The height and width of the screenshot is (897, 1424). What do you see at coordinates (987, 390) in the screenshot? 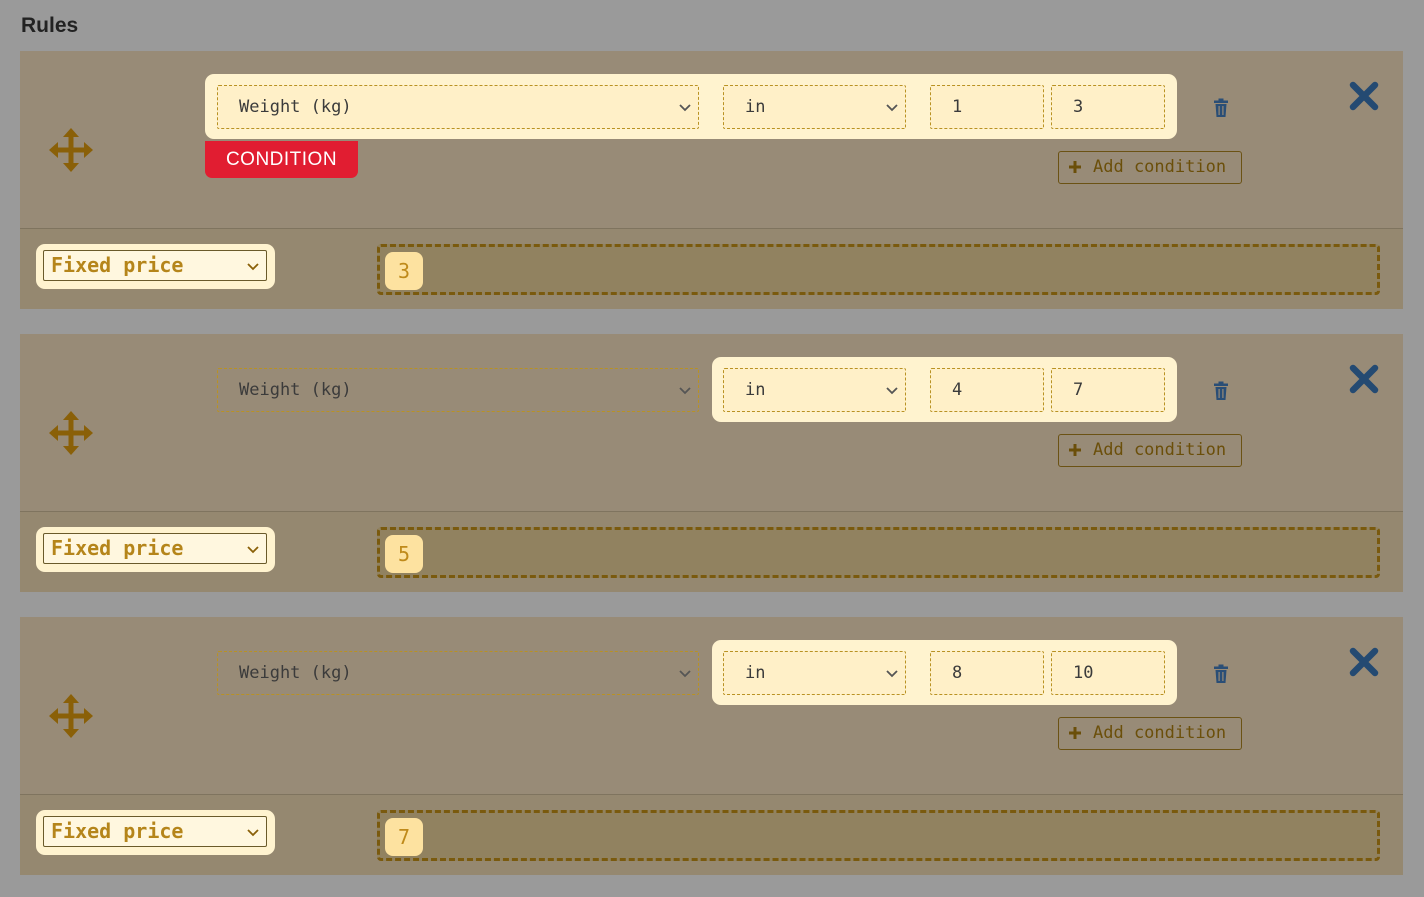
I see `range-from-input: 4` at bounding box center [987, 390].